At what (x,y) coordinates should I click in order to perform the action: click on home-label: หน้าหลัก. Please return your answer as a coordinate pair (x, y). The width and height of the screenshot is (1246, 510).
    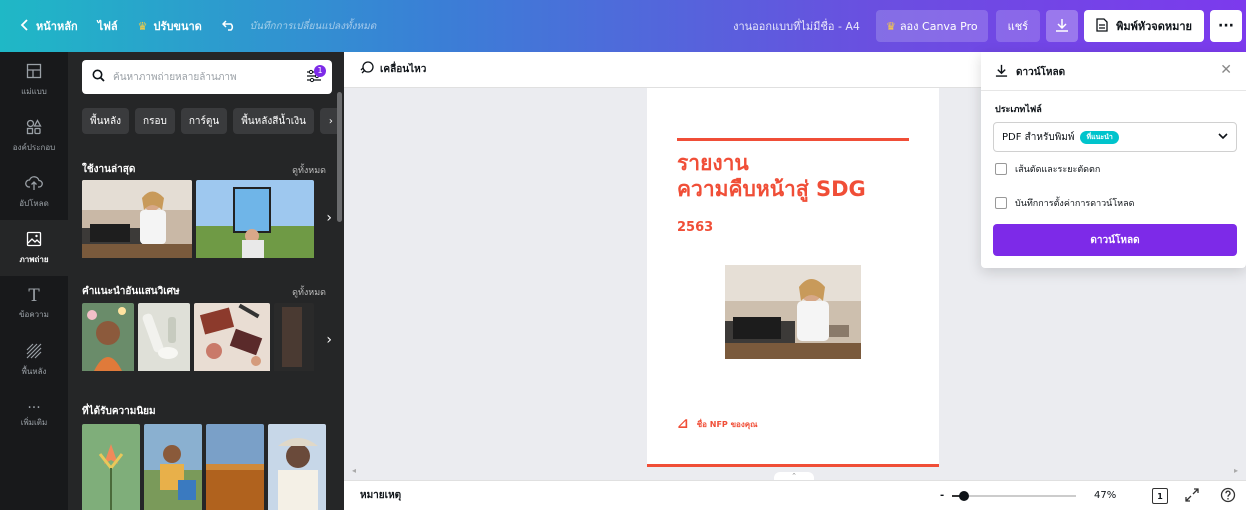
    Looking at the image, I should click on (57, 26).